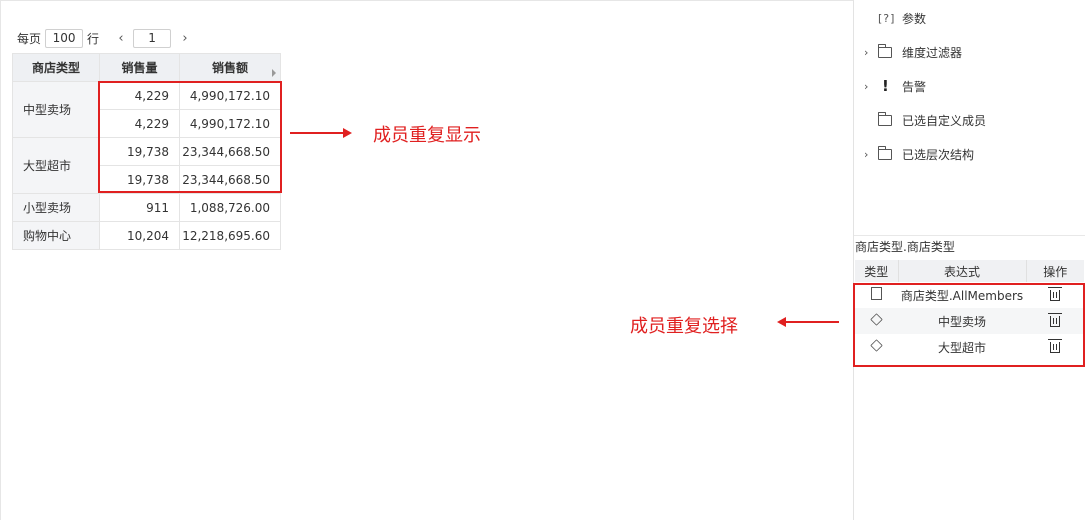 The width and height of the screenshot is (1085, 520). I want to click on annotation-arrow-right, so click(317, 133).